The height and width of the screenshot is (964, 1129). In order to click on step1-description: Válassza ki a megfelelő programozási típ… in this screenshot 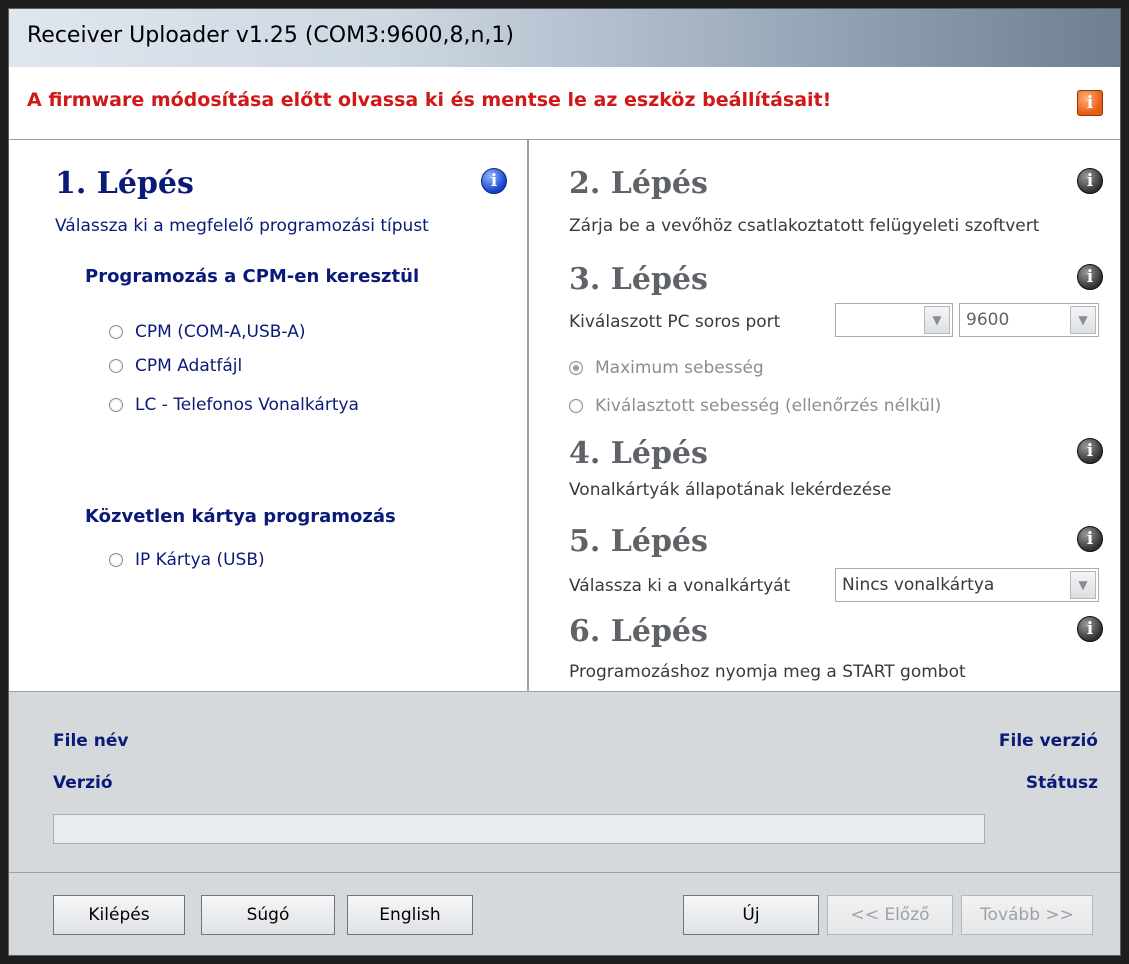, I will do `click(242, 226)`.